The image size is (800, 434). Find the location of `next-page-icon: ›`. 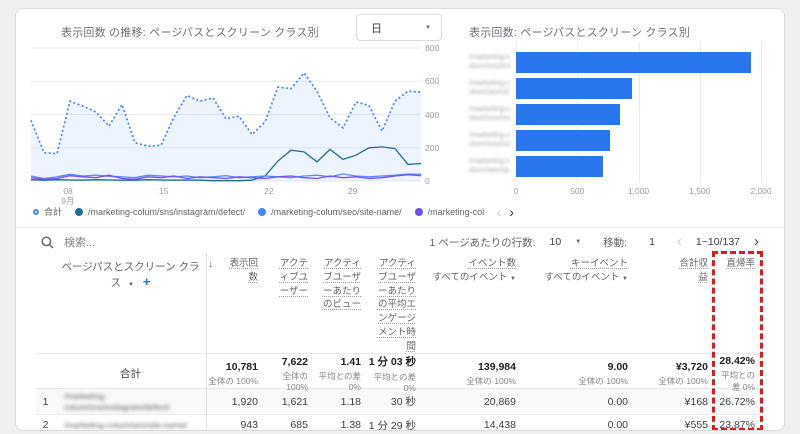

next-page-icon: › is located at coordinates (756, 241).